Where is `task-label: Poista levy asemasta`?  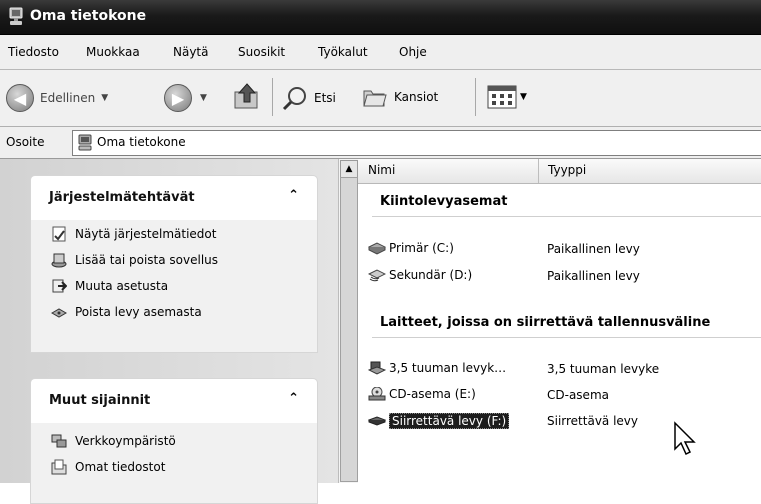 task-label: Poista levy asemasta is located at coordinates (138, 312).